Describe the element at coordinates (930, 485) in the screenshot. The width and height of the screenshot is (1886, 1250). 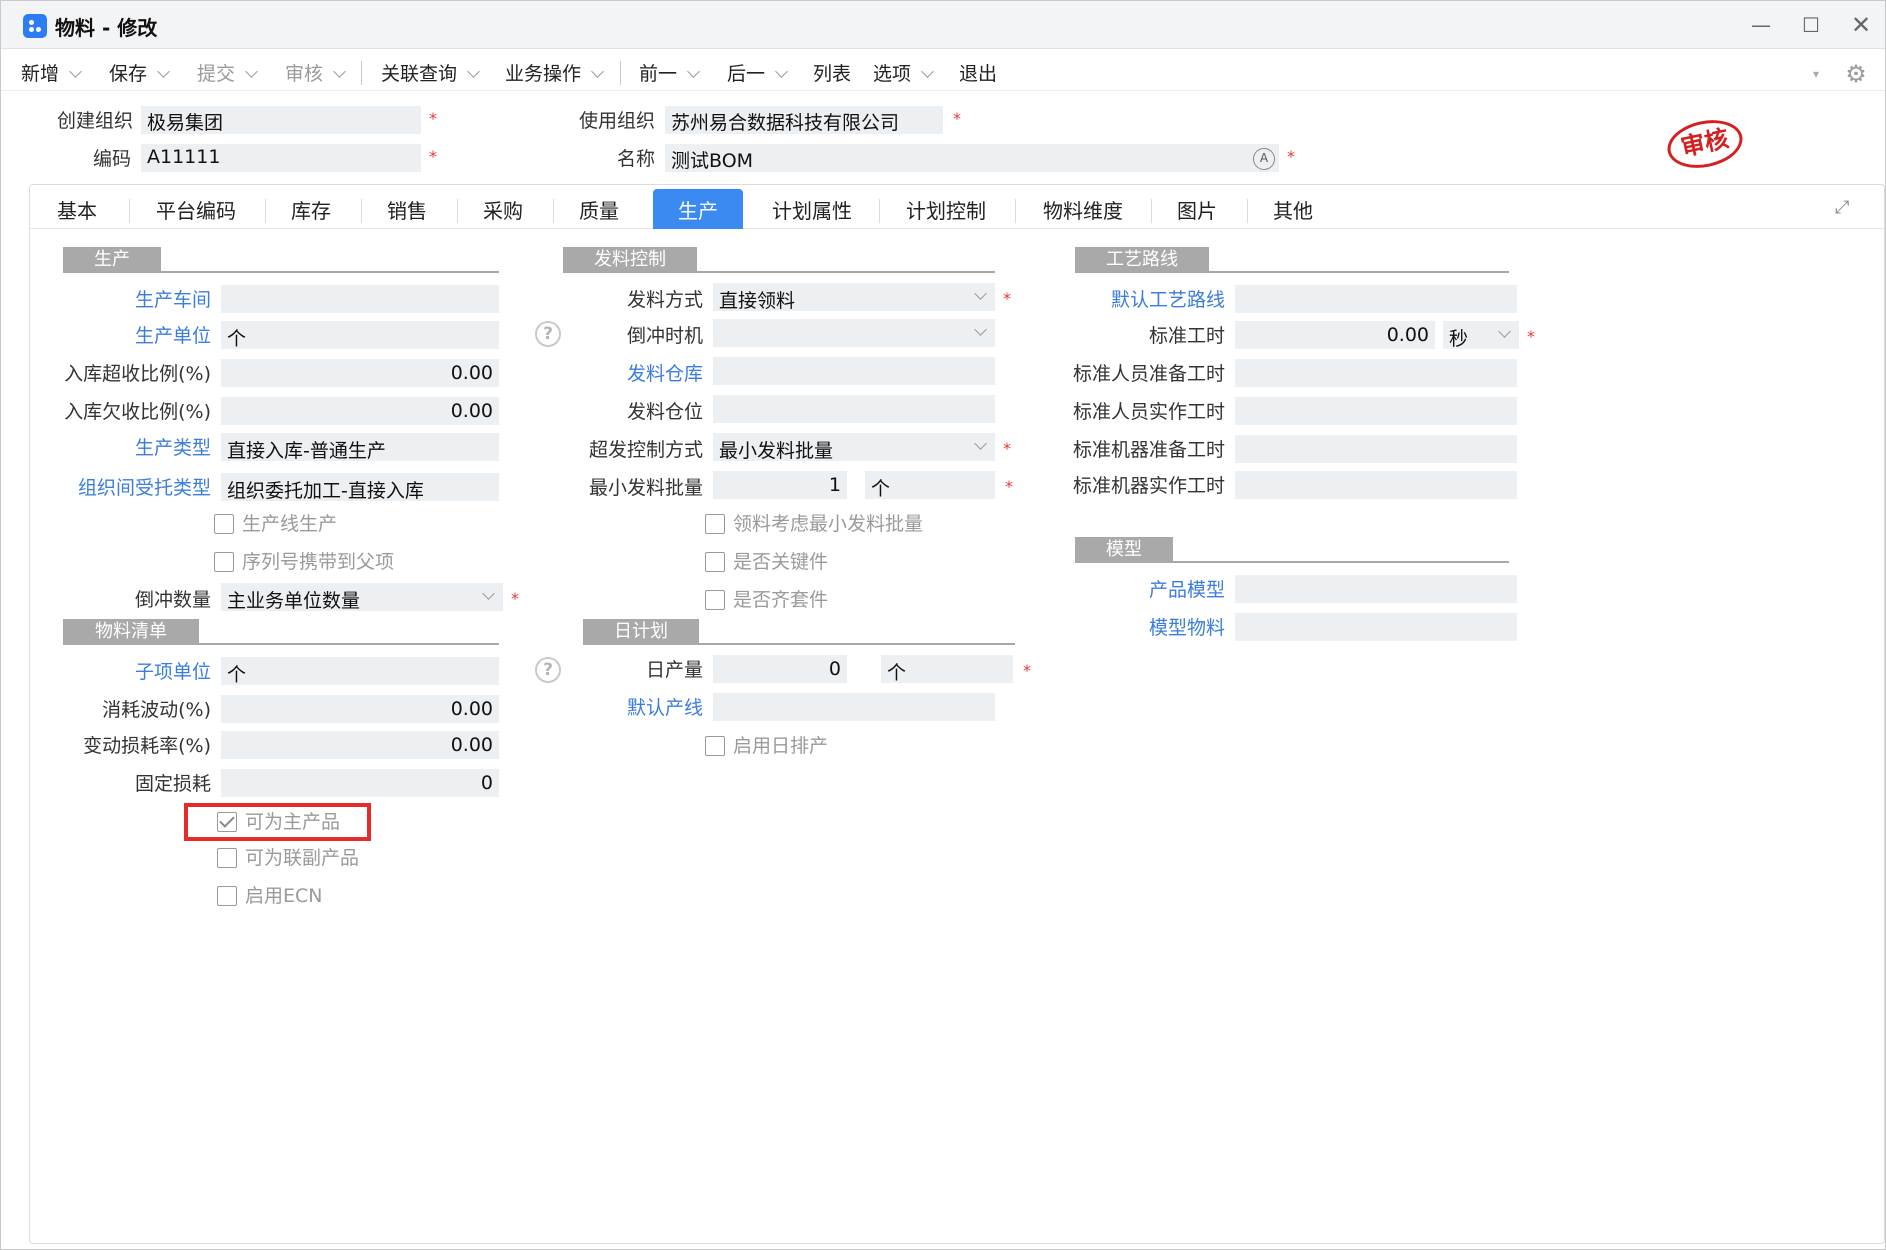
I see `min-issue-batch-unit-field: 个` at that location.